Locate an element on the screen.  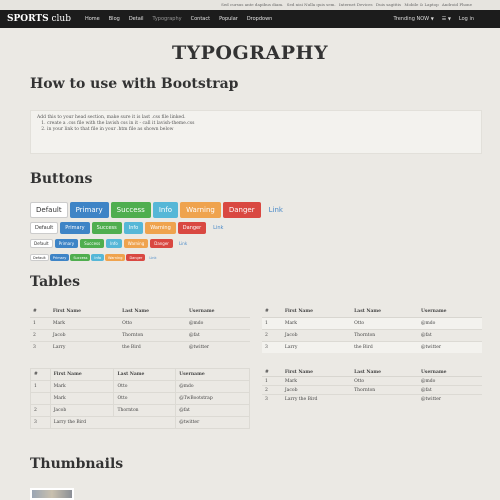
section-title-bootstrap: How to use with Bootstrap is located at coordinates (134, 84).